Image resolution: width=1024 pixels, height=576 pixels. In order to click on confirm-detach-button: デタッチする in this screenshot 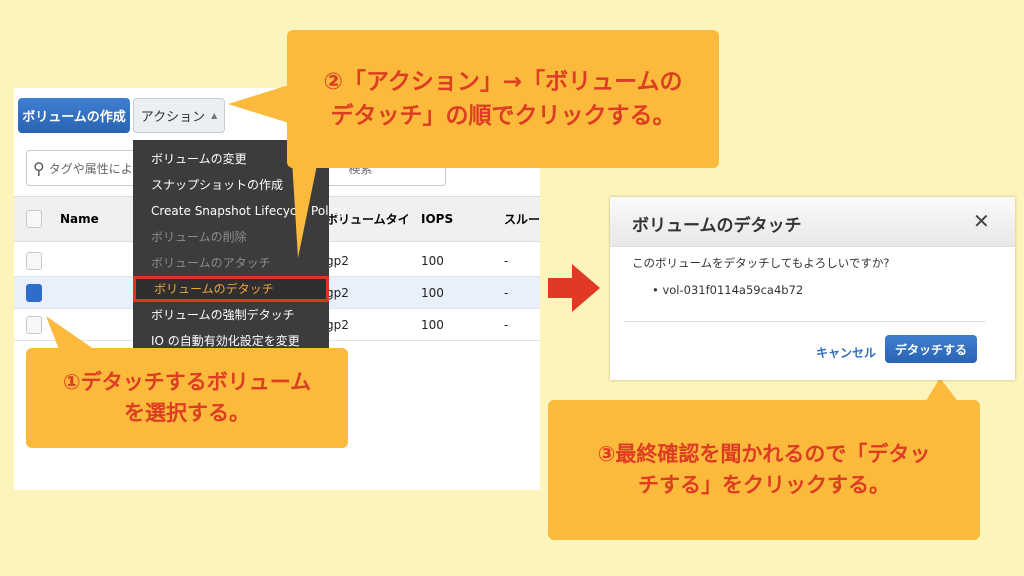, I will do `click(931, 349)`.